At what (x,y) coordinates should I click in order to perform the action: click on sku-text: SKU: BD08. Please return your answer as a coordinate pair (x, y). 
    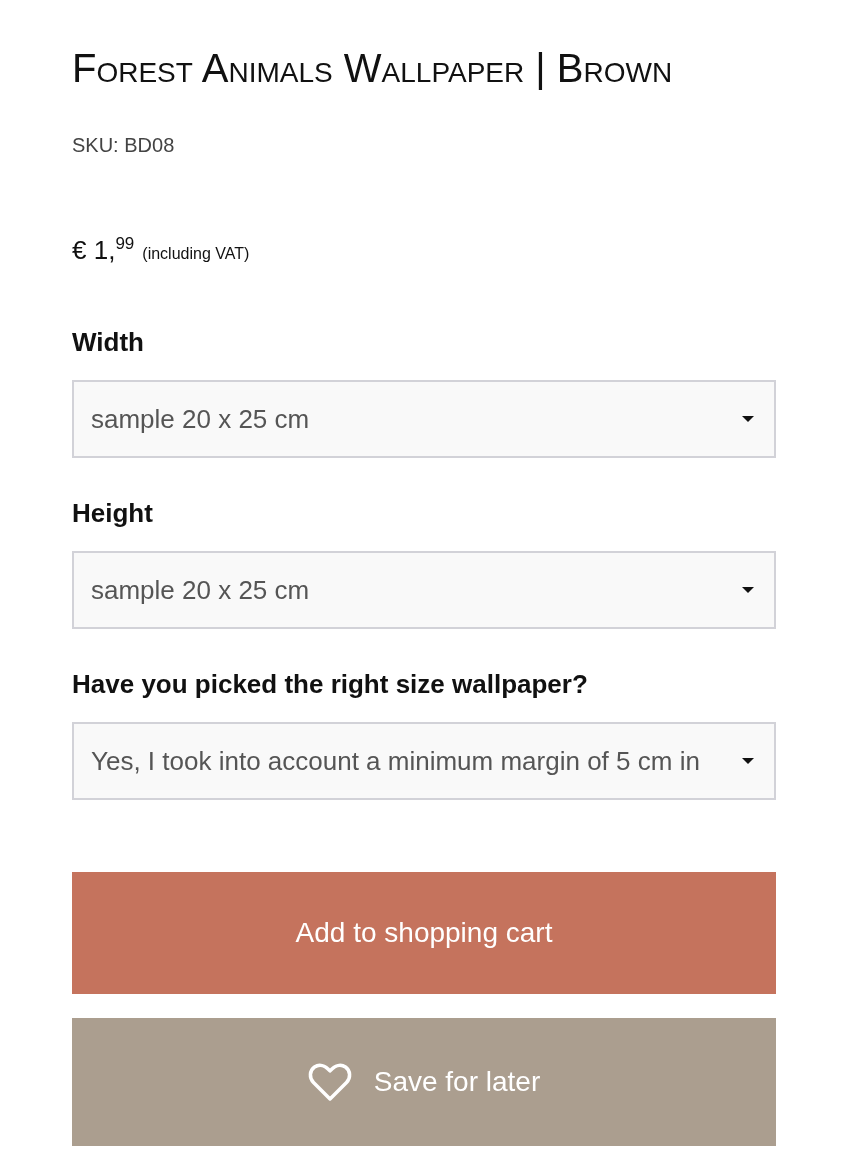
    Looking at the image, I should click on (123, 145).